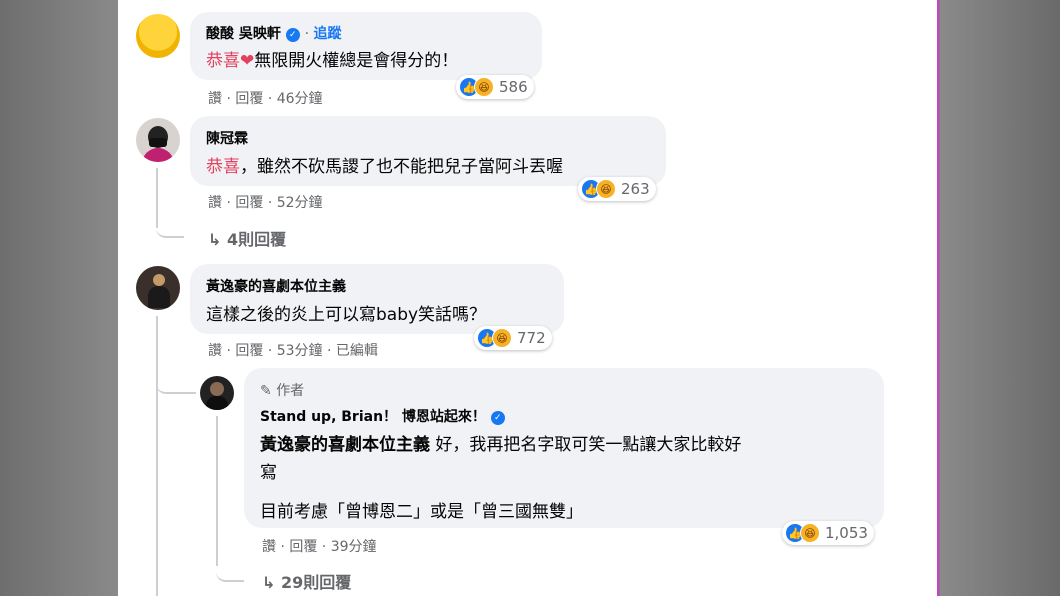 The width and height of the screenshot is (1060, 596). What do you see at coordinates (384, 167) in the screenshot?
I see `comment-text: 恭喜，雖然不砍馬謖了也不能把兒子當阿斗丟喔` at bounding box center [384, 167].